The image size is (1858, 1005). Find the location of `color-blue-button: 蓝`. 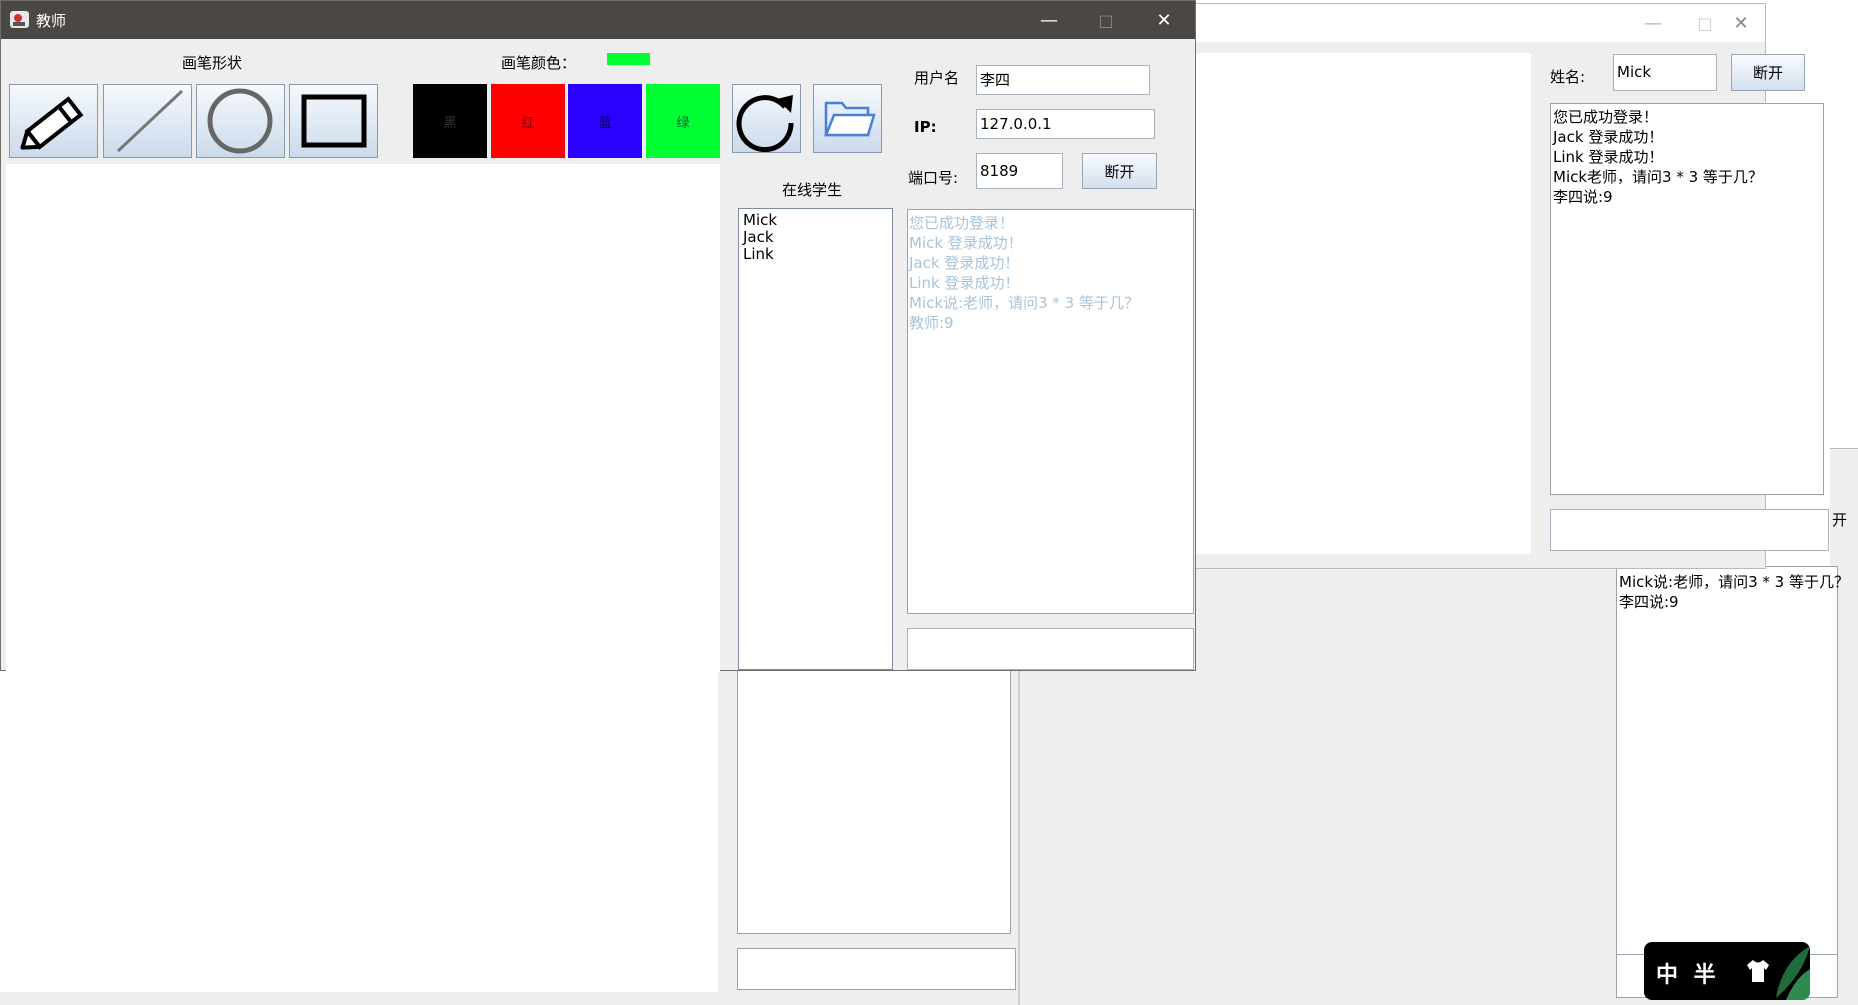

color-blue-button: 蓝 is located at coordinates (605, 121).